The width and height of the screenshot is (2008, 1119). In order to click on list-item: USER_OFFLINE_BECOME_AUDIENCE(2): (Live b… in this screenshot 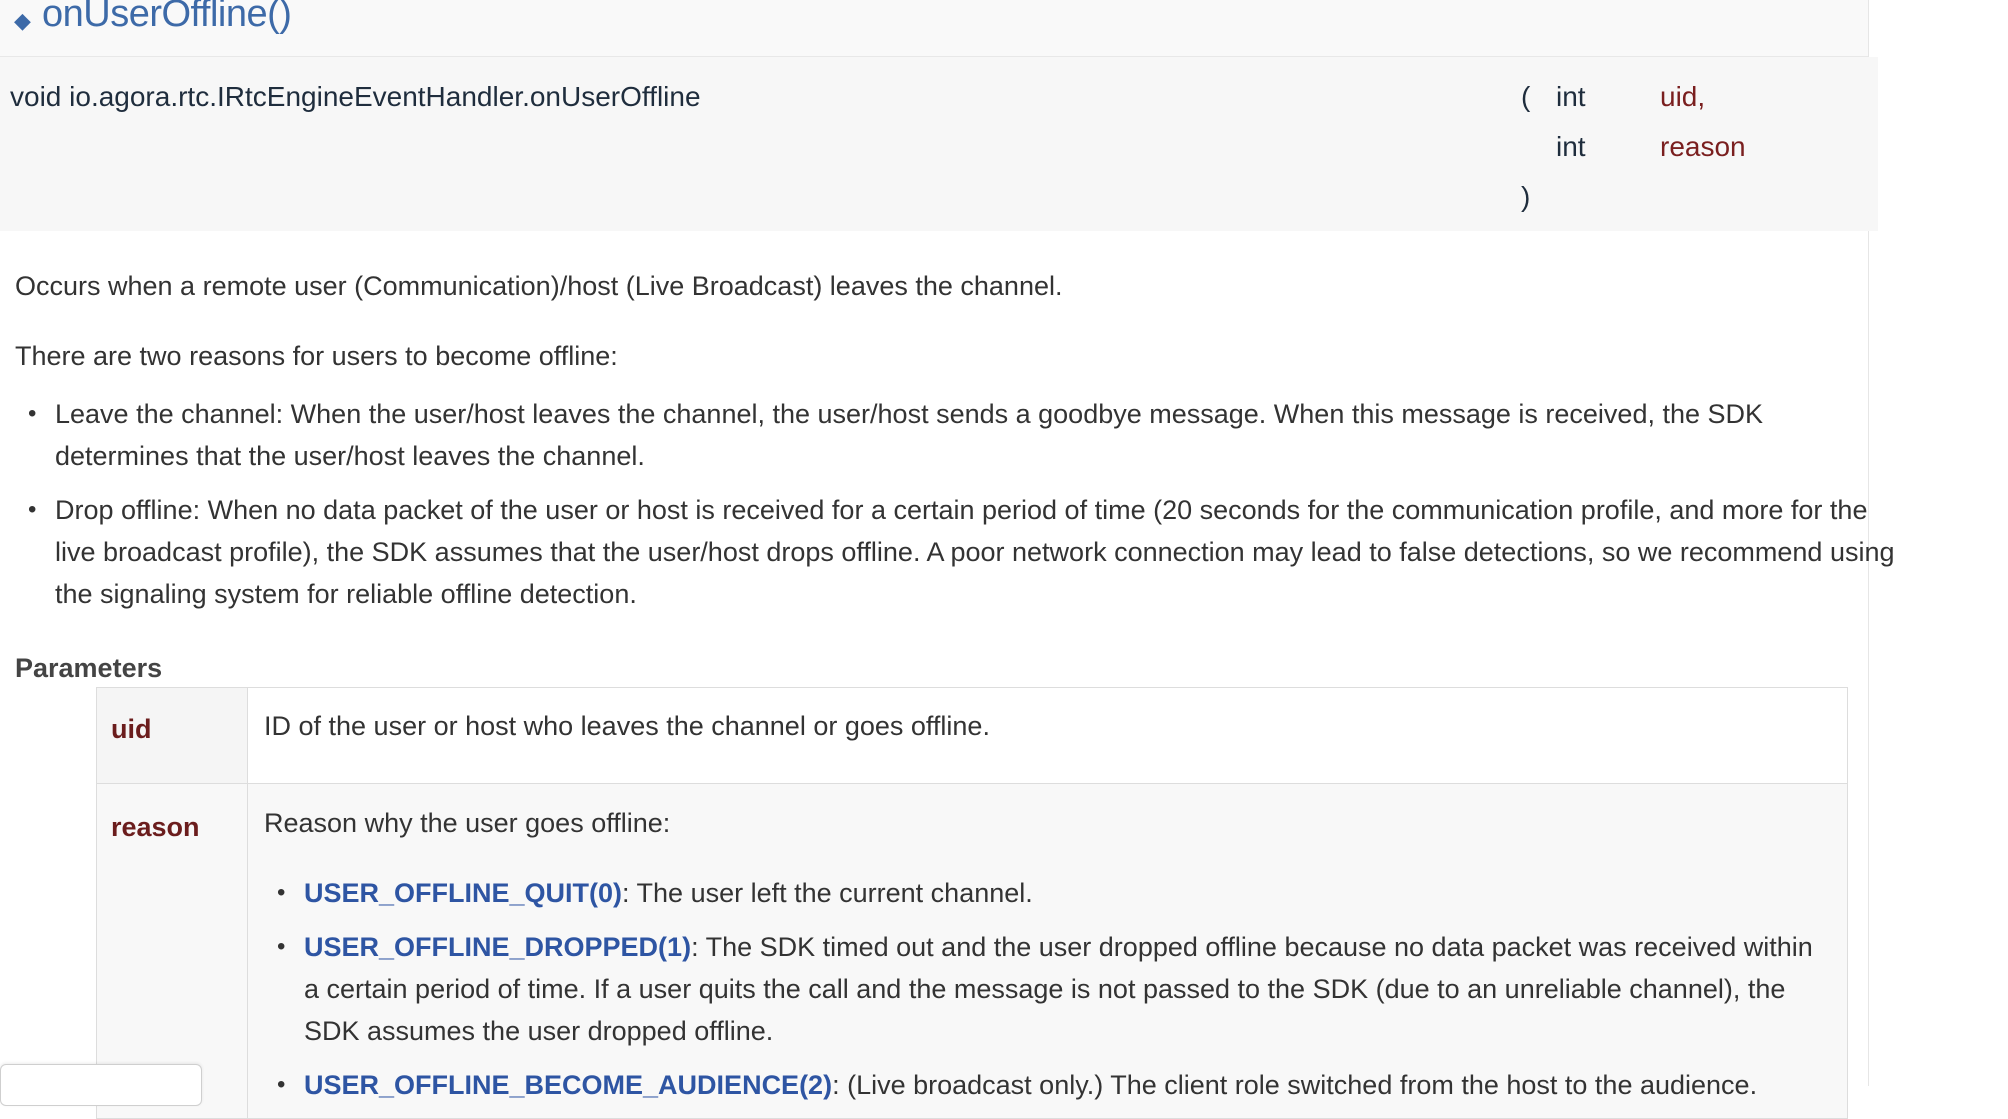, I will do `click(1054, 1085)`.